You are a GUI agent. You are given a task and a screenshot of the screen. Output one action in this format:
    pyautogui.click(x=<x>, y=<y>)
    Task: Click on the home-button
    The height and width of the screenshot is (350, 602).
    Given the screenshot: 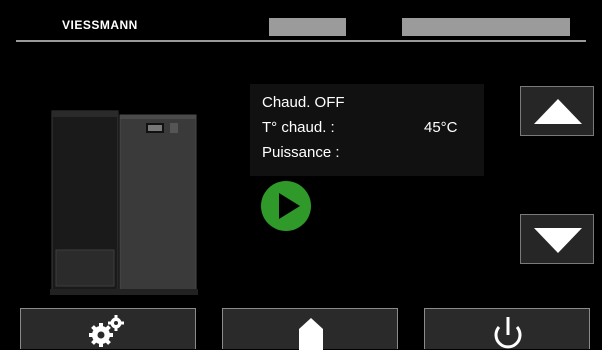 What is the action you would take?
    pyautogui.click(x=310, y=329)
    